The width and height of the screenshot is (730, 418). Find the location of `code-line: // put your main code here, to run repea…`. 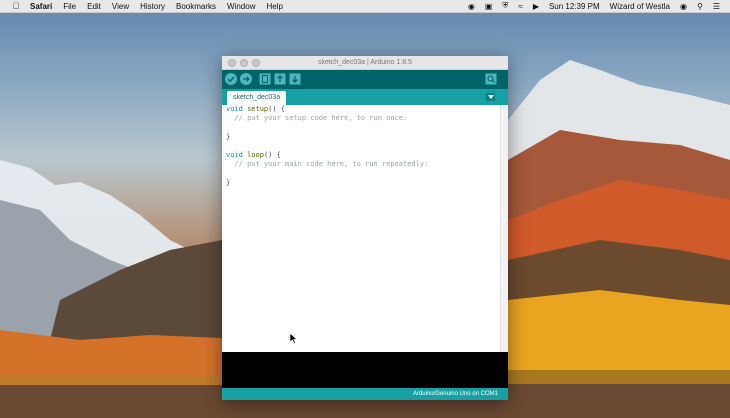

code-line: // put your main code here, to run repea… is located at coordinates (327, 164).